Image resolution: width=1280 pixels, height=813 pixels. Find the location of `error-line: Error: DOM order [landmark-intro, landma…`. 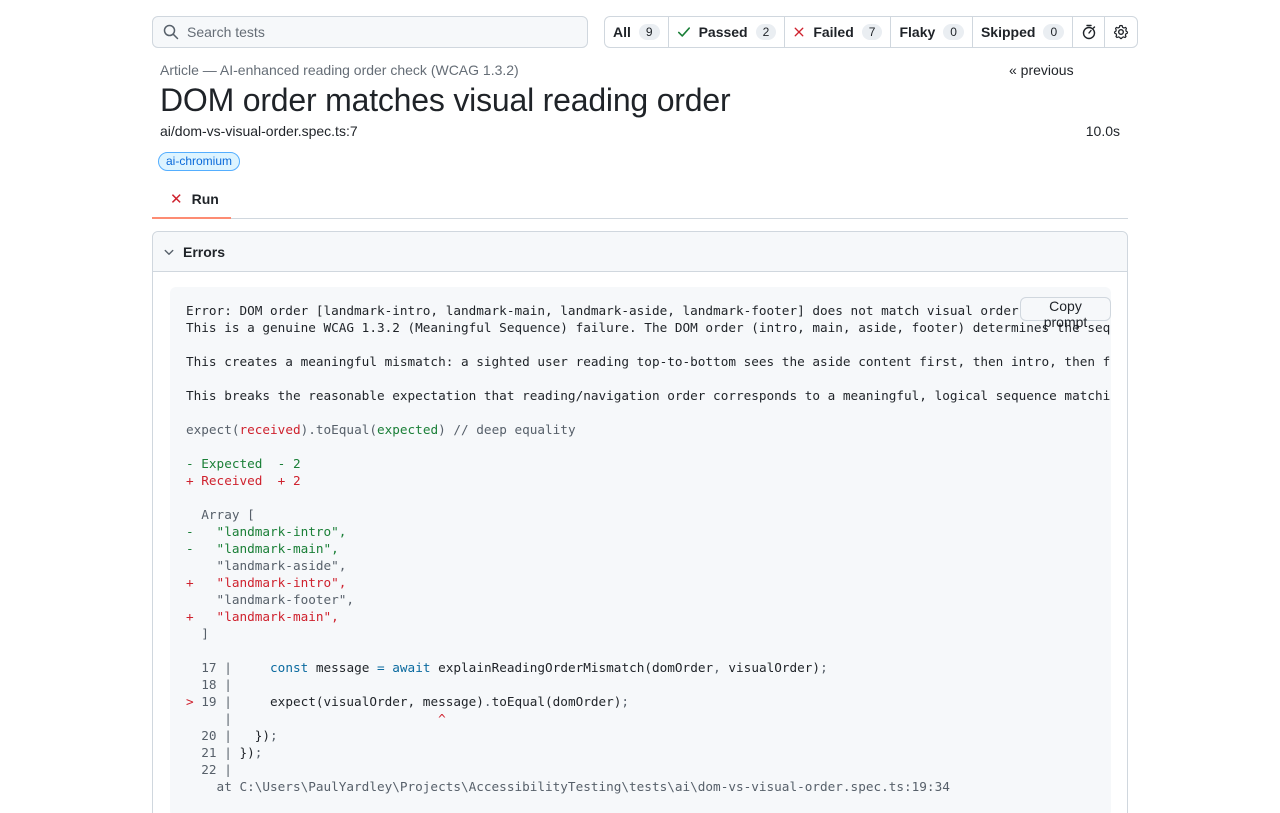

error-line: Error: DOM order [landmark-intro, landma… is located at coordinates (648, 310).